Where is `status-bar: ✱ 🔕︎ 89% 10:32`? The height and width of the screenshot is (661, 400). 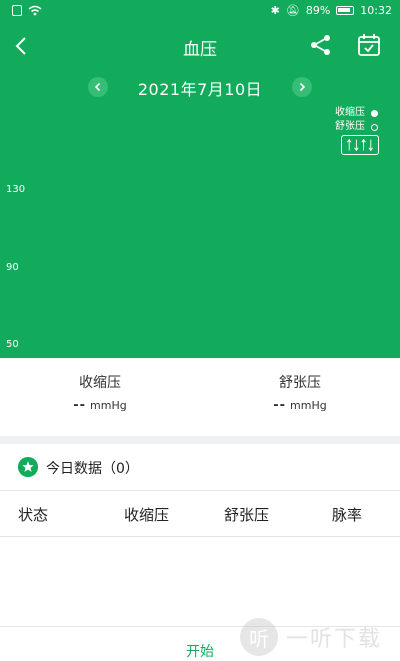
status-bar: ✱ 🔕︎ 89% 10:32 is located at coordinates (200, 11).